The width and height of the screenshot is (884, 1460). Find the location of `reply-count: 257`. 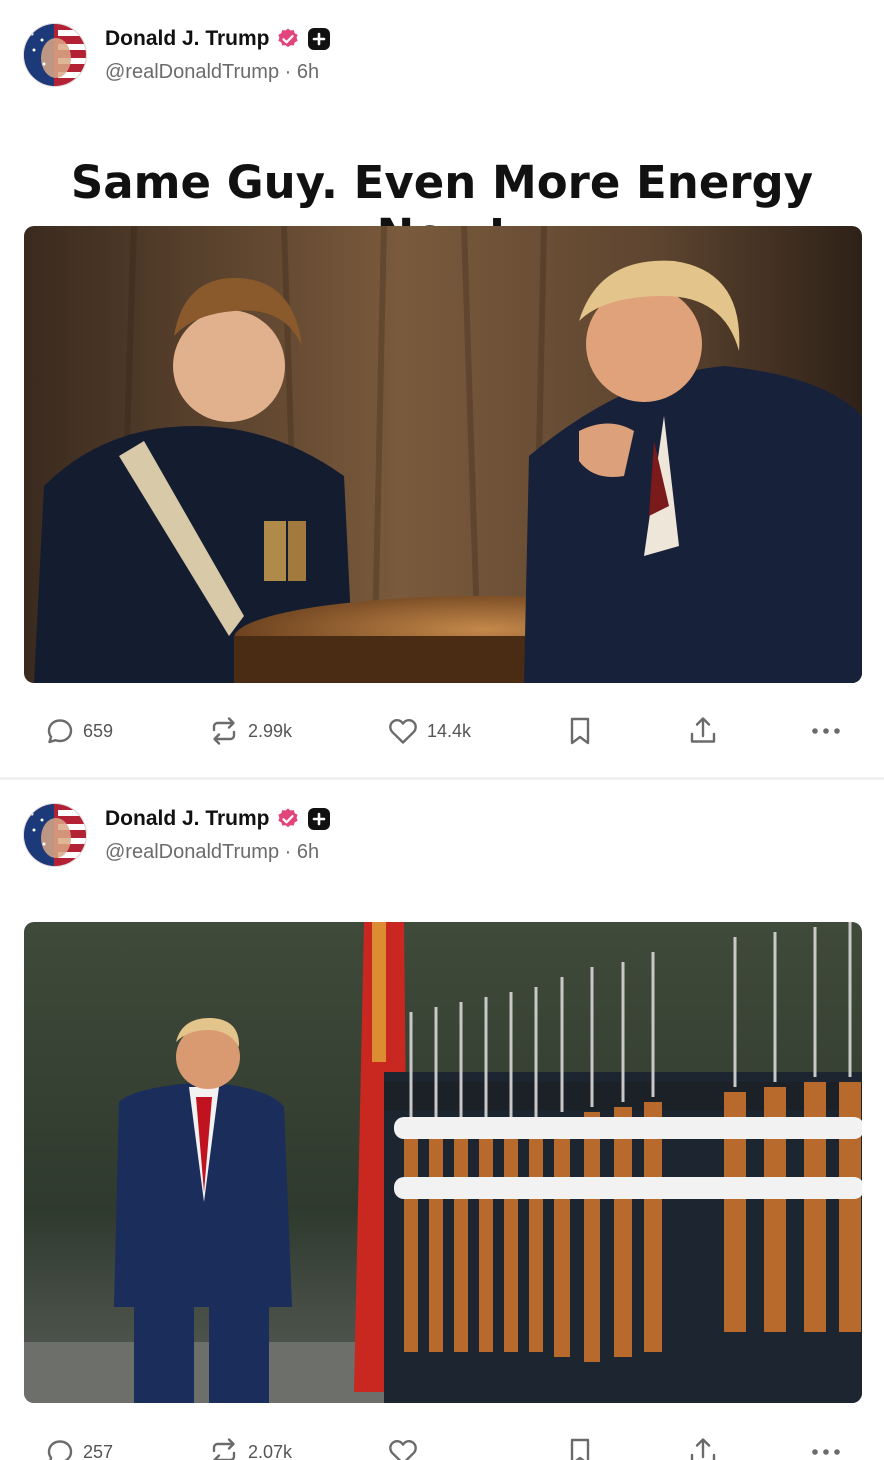

reply-count: 257 is located at coordinates (98, 1450).